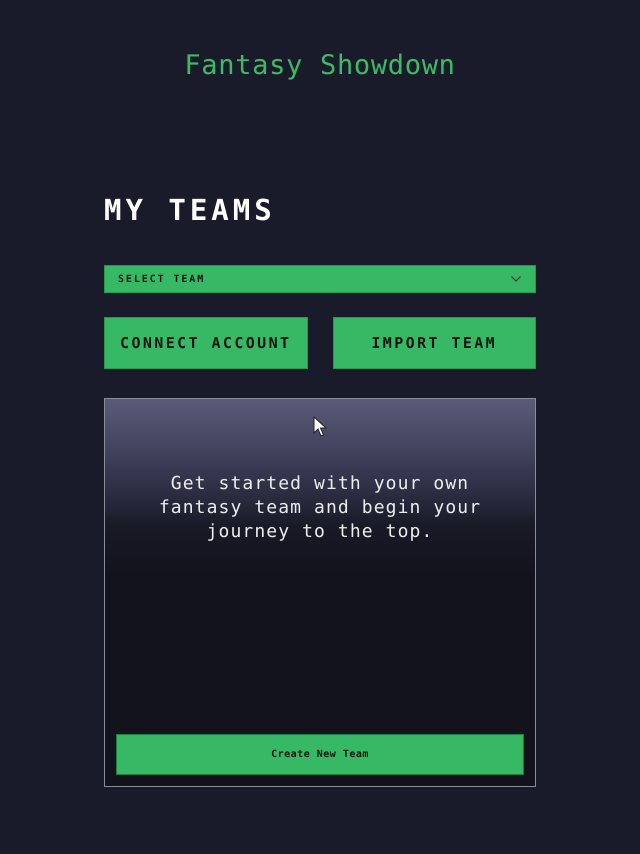  I want to click on chevron-icon, so click(516, 279).